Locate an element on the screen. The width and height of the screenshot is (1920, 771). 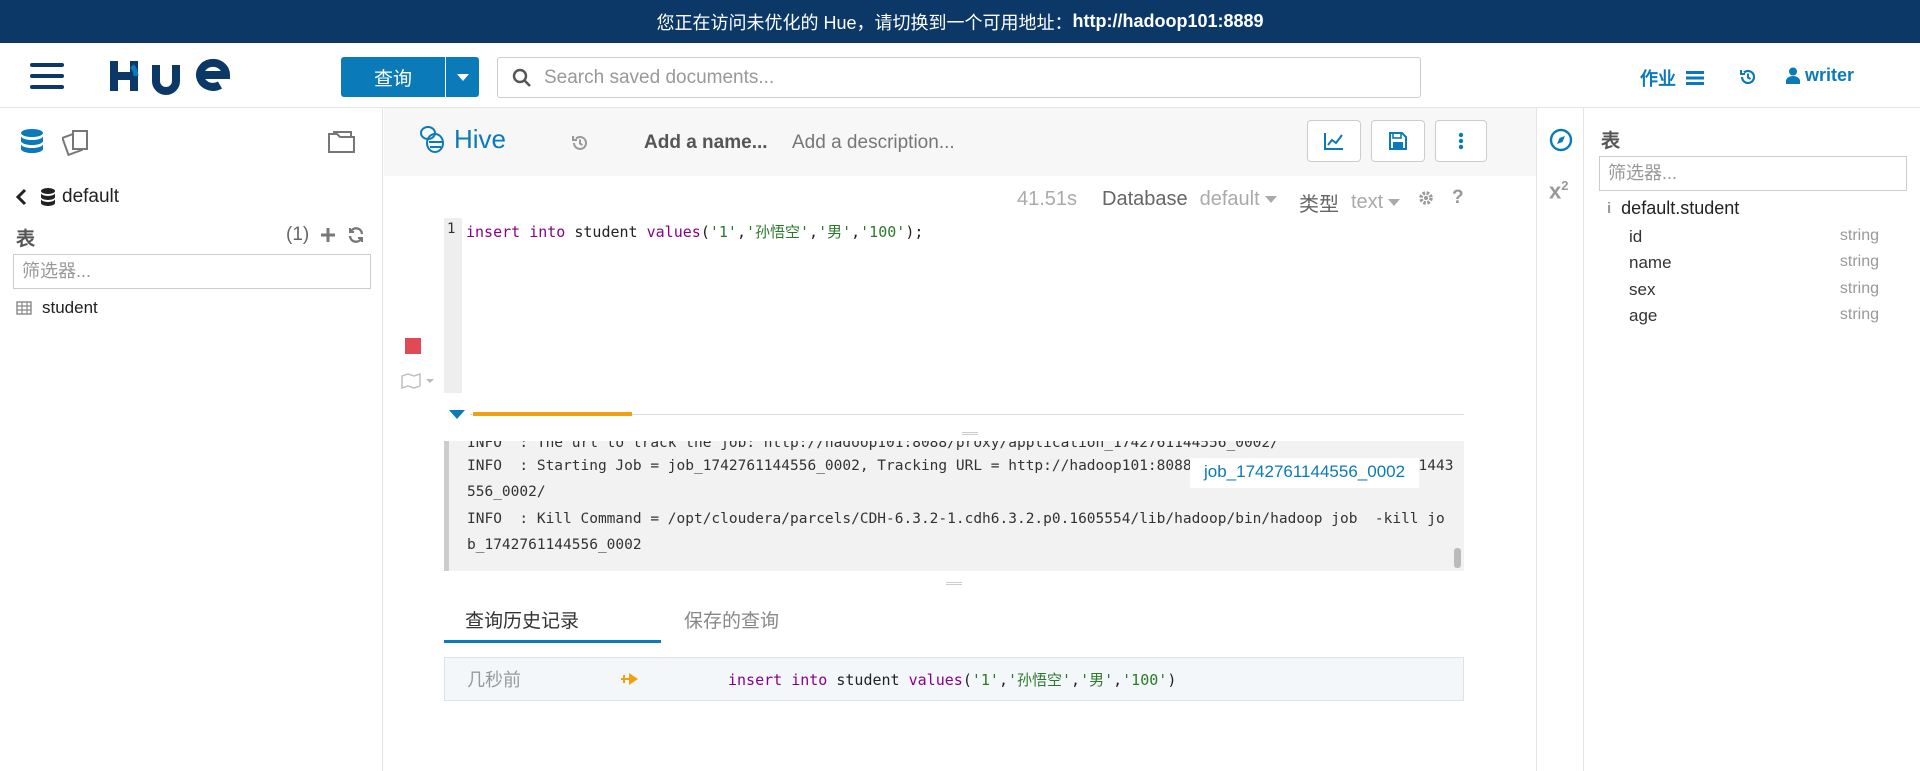
search-box is located at coordinates (959, 77).